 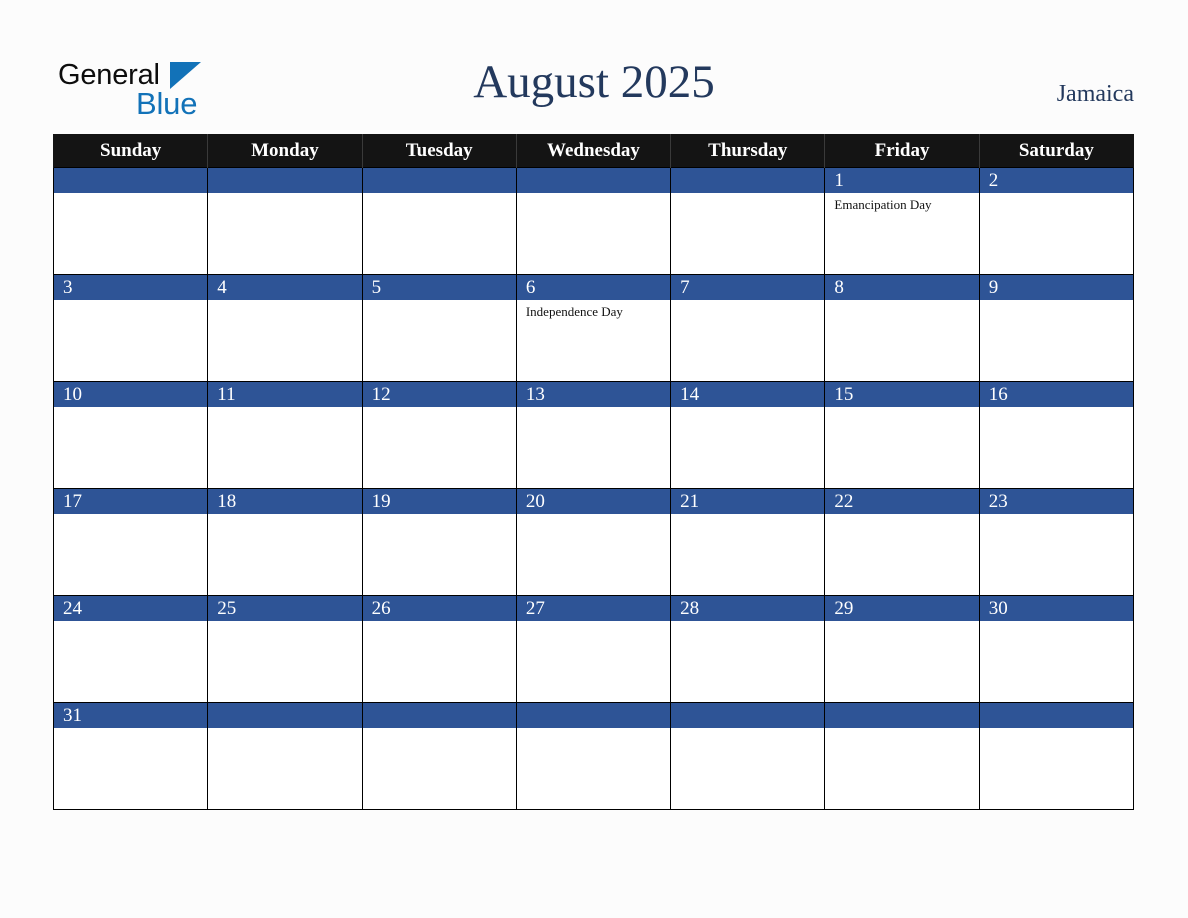 What do you see at coordinates (285, 328) in the screenshot?
I see `day-cell-4: 4` at bounding box center [285, 328].